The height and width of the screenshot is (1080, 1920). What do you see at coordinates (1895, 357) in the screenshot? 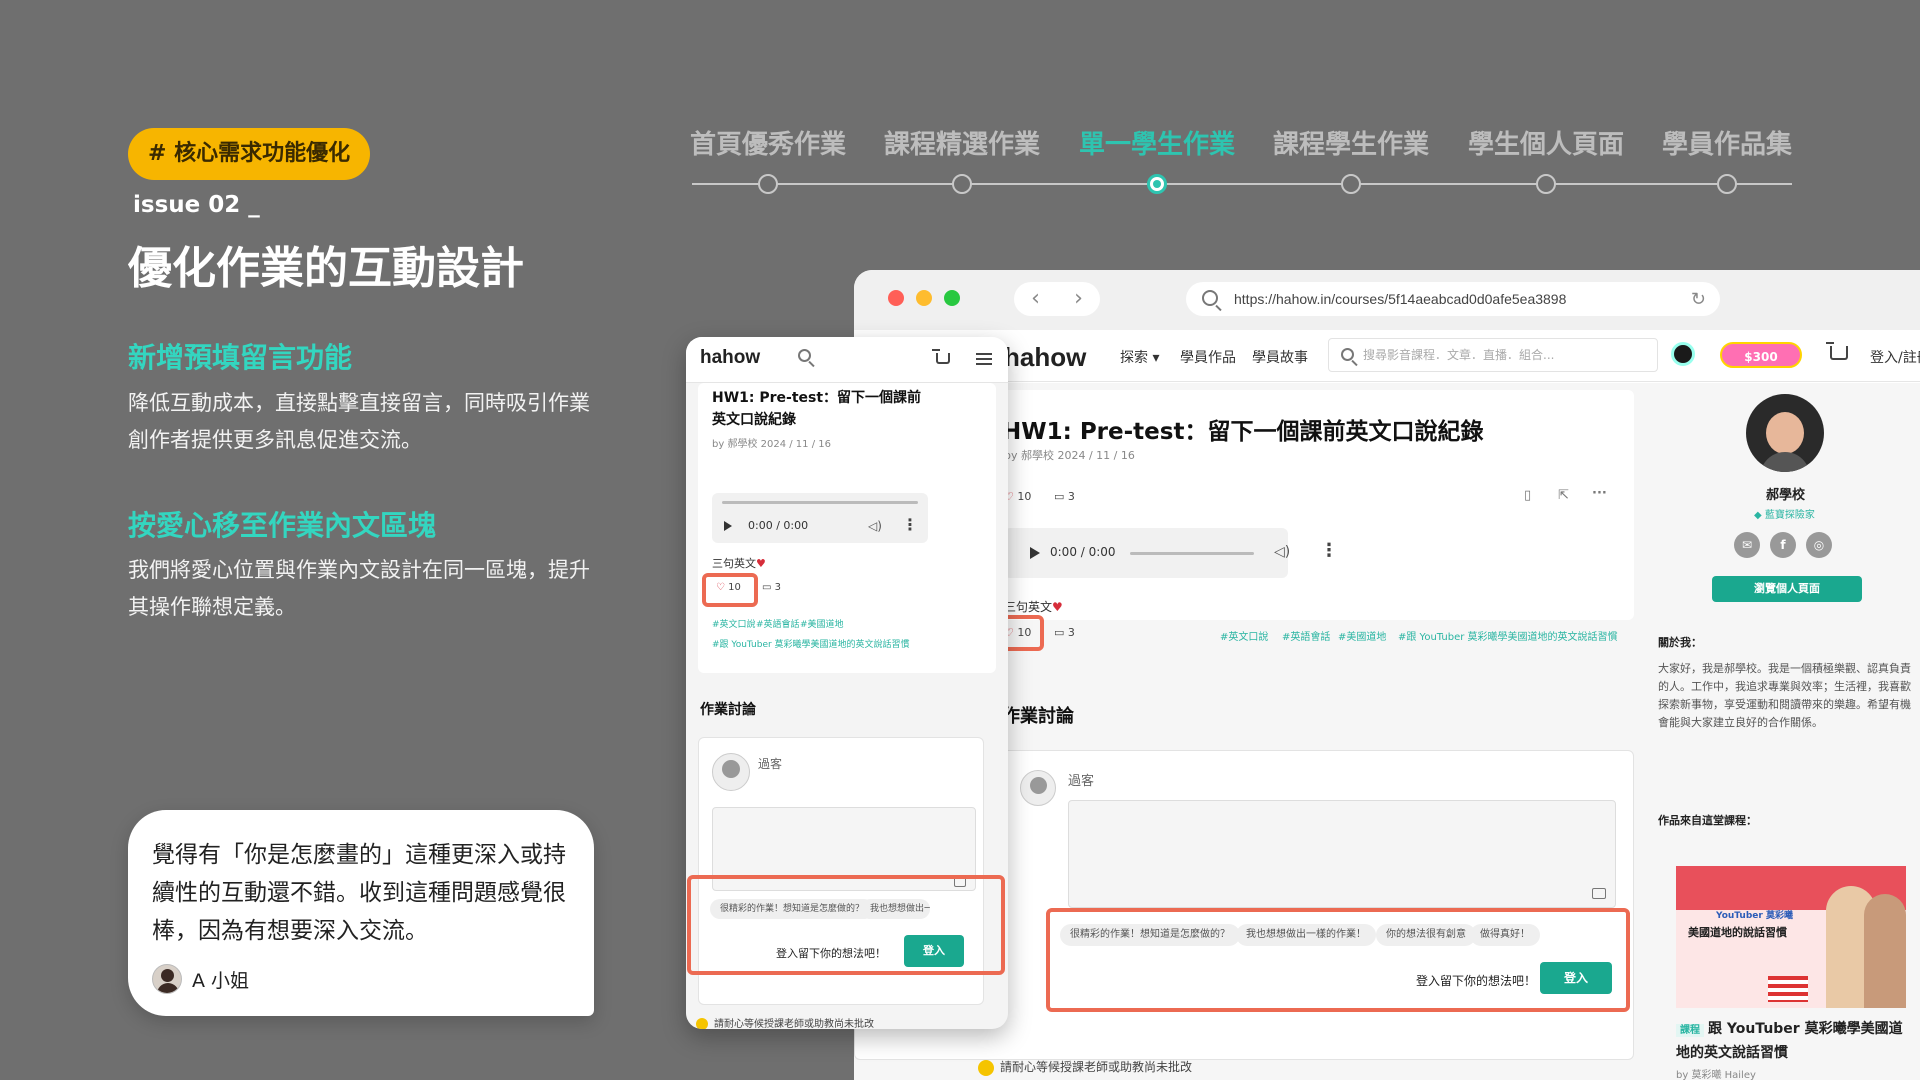
I see `nav-login: 登入/註冊` at bounding box center [1895, 357].